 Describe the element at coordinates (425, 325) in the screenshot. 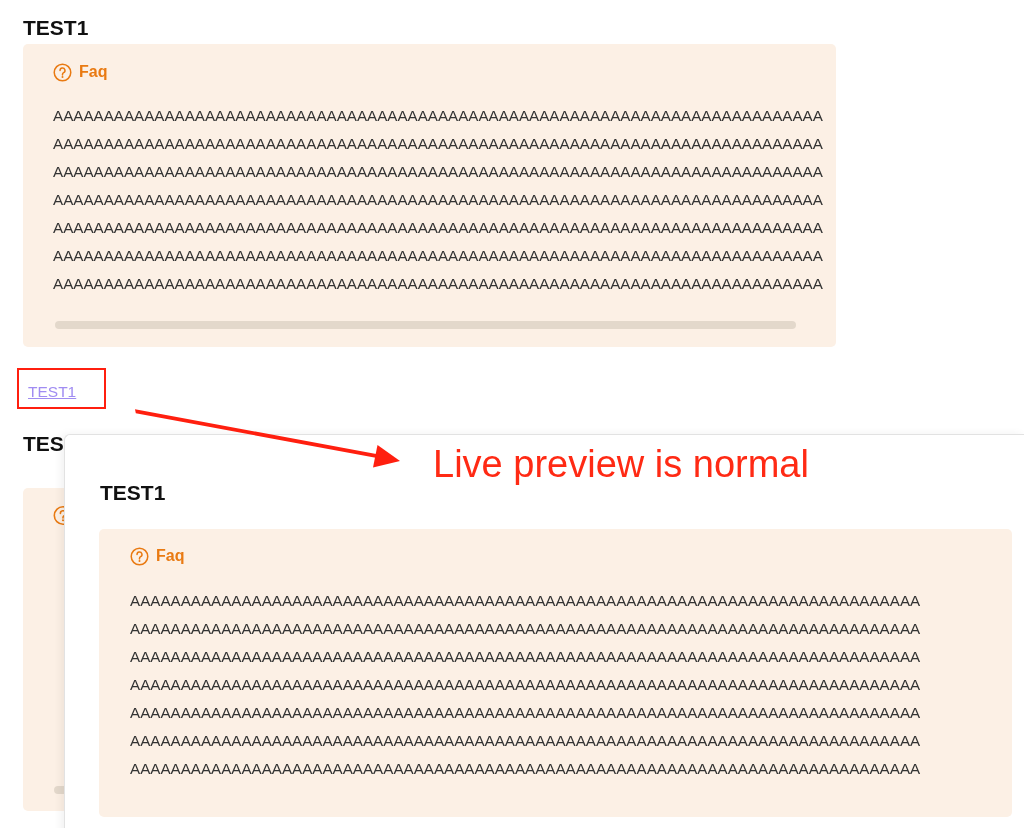

I see `scrollbar` at that location.